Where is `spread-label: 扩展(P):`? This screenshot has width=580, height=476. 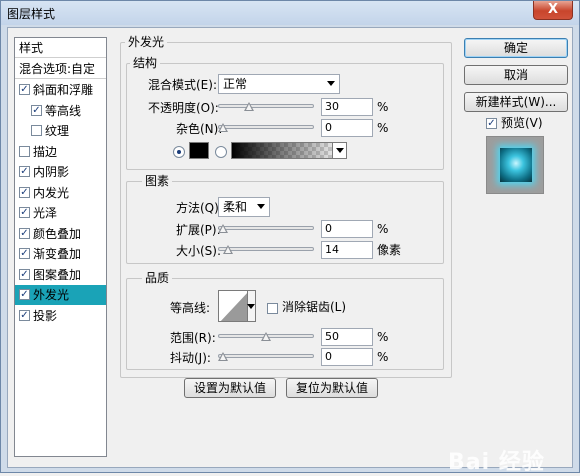
spread-label: 扩展(P): is located at coordinates (198, 230).